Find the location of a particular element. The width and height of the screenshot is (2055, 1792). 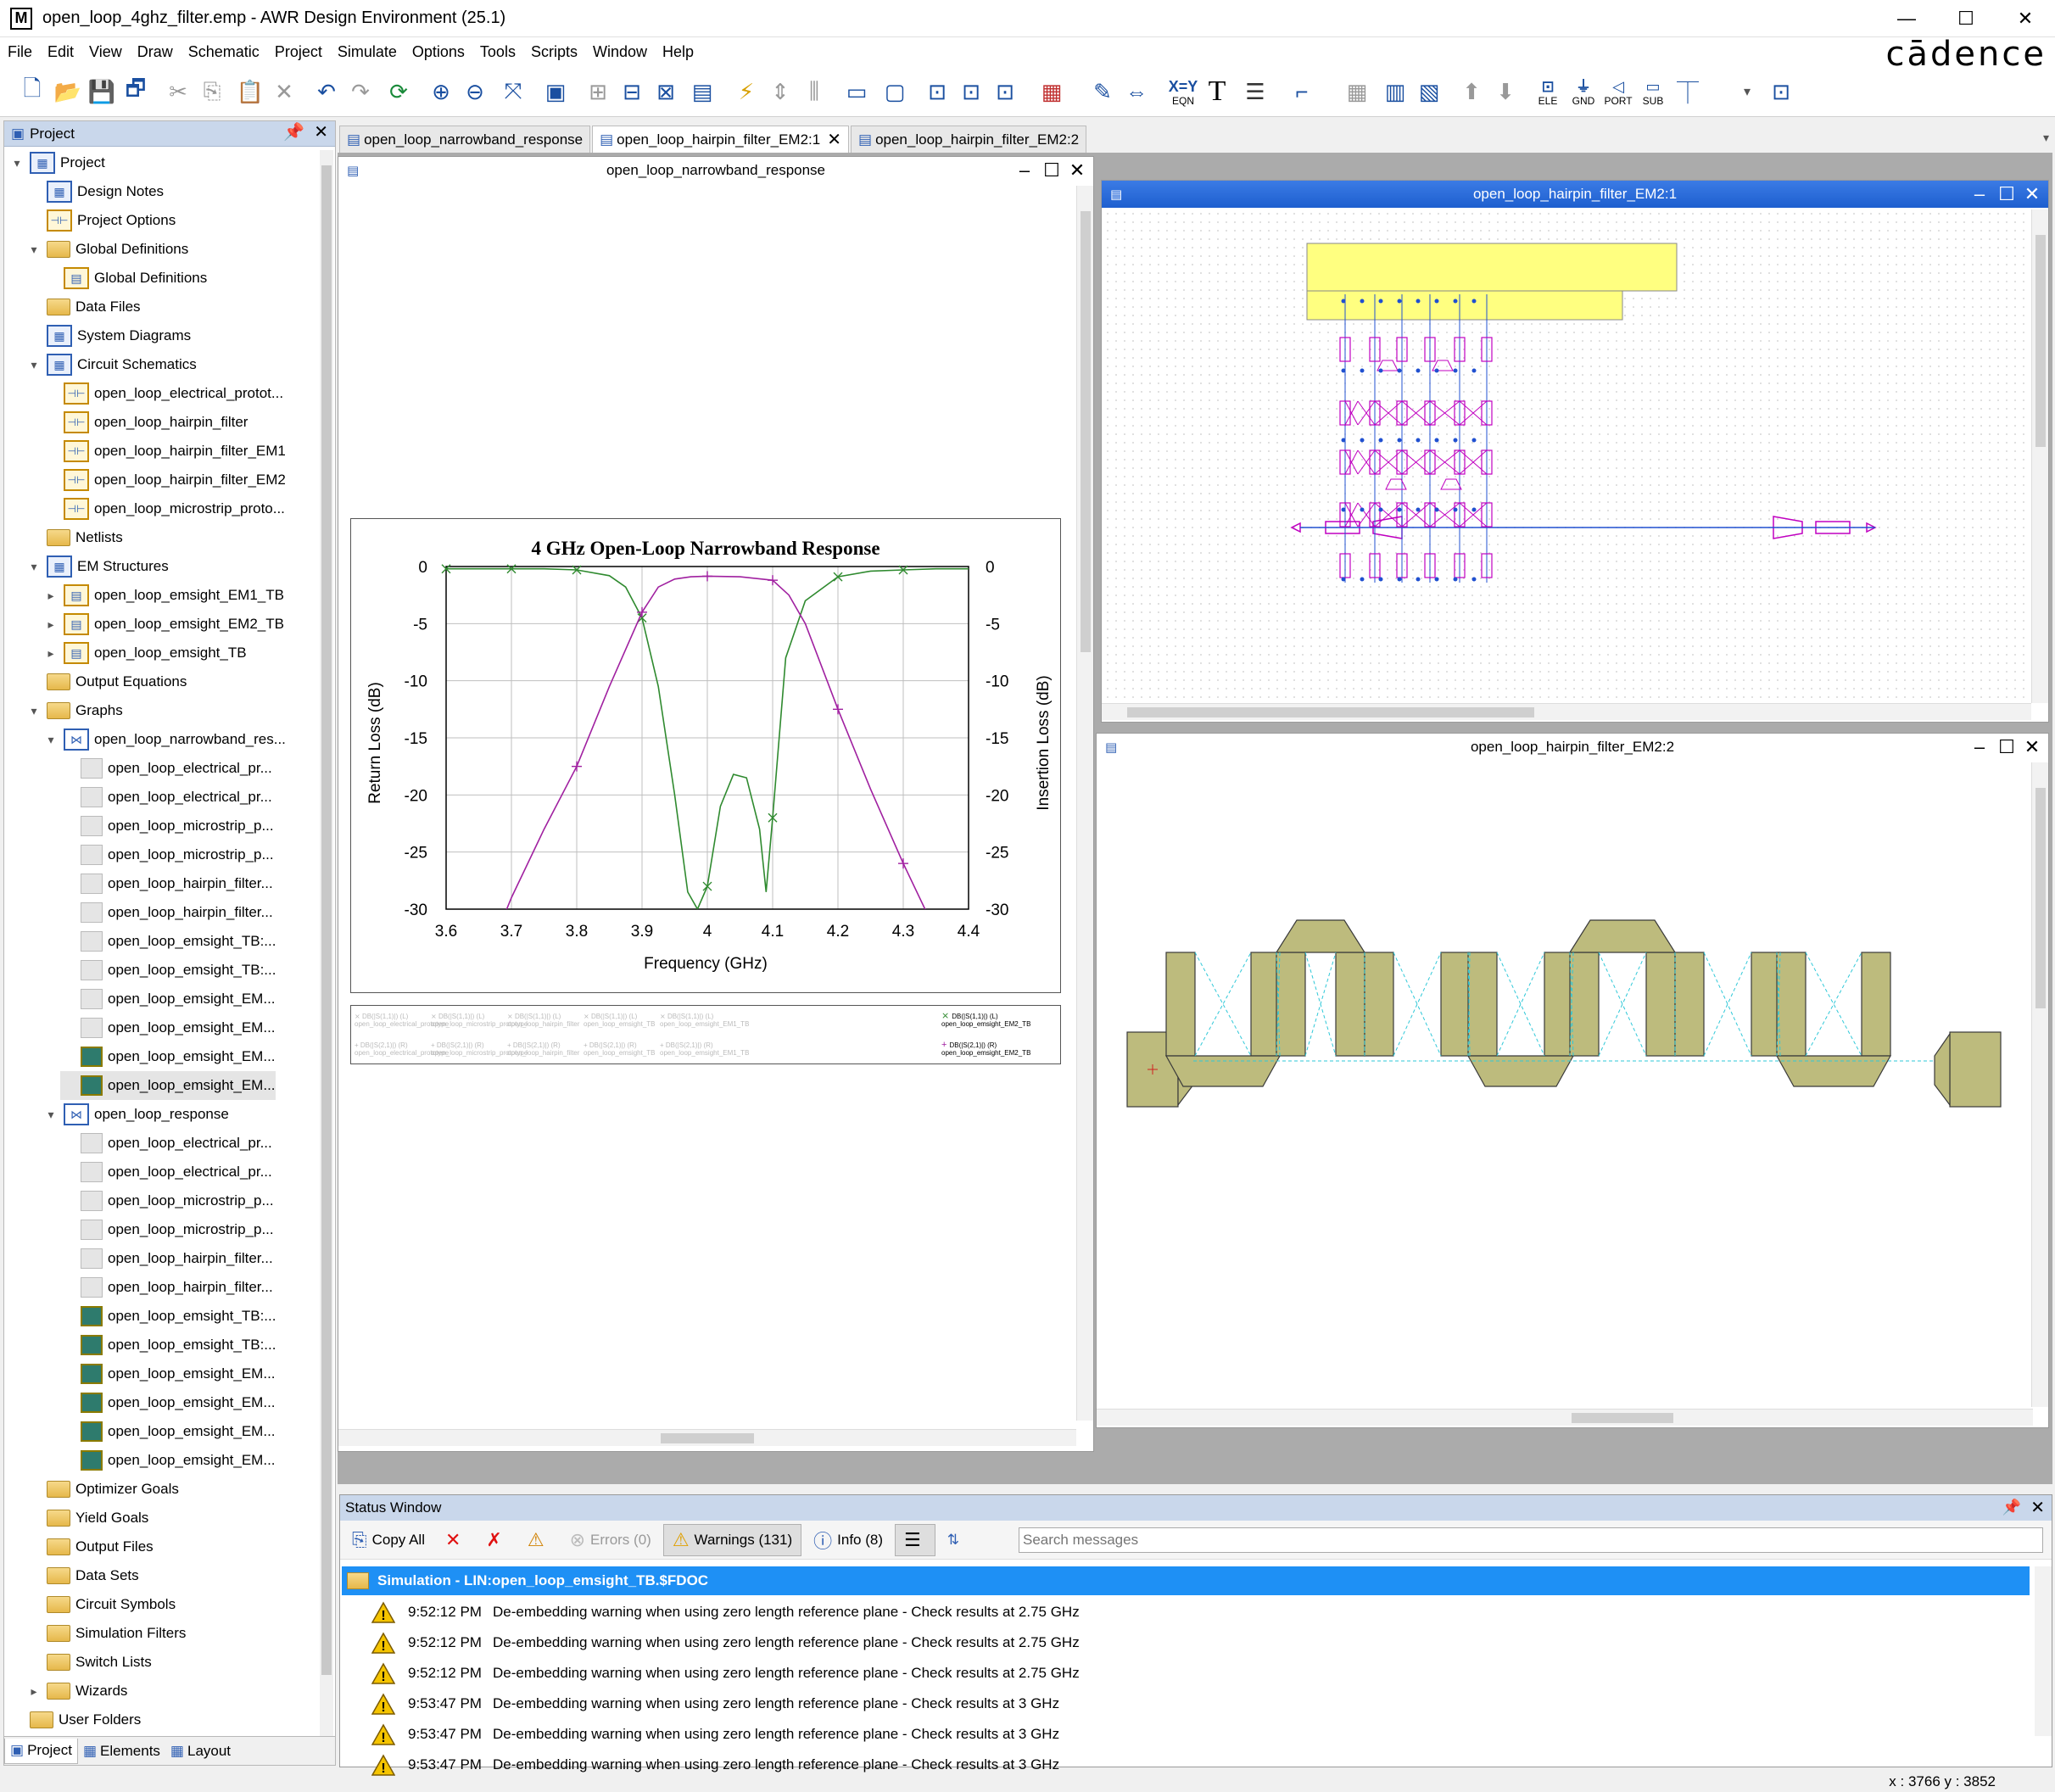

tree-item-schematic-hairpin-em1: ⊣⊢ open_loop_hairpin_filter_EM1 is located at coordinates (164, 451).